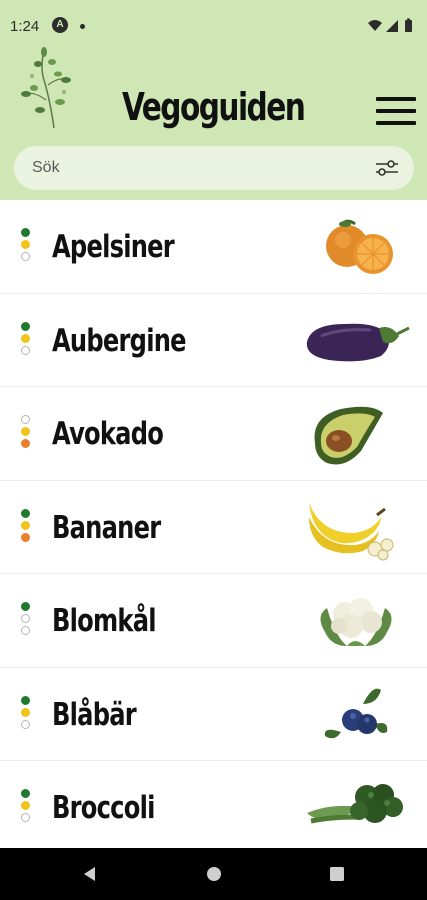  I want to click on item-label: Apelsiner, so click(113, 247).